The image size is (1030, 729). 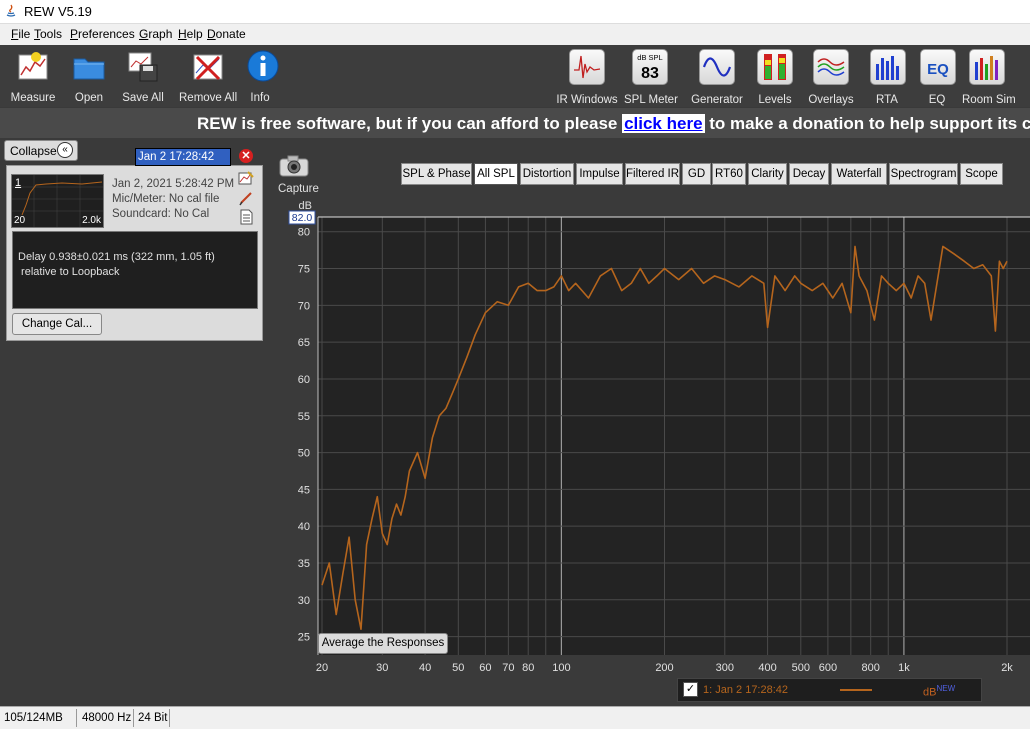 I want to click on info-label: Info, so click(x=260, y=98).